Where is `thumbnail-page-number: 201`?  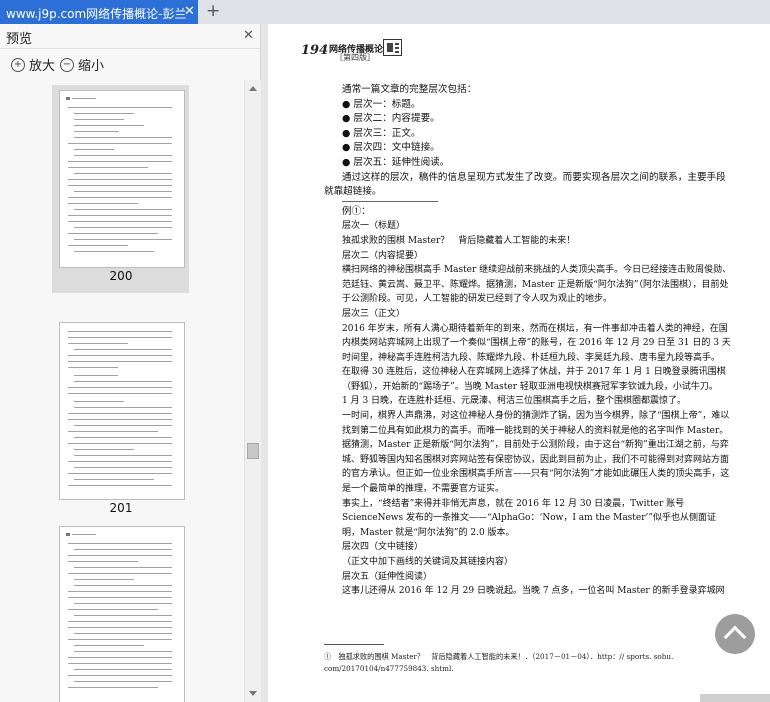
thumbnail-page-number: 201 is located at coordinates (121, 508).